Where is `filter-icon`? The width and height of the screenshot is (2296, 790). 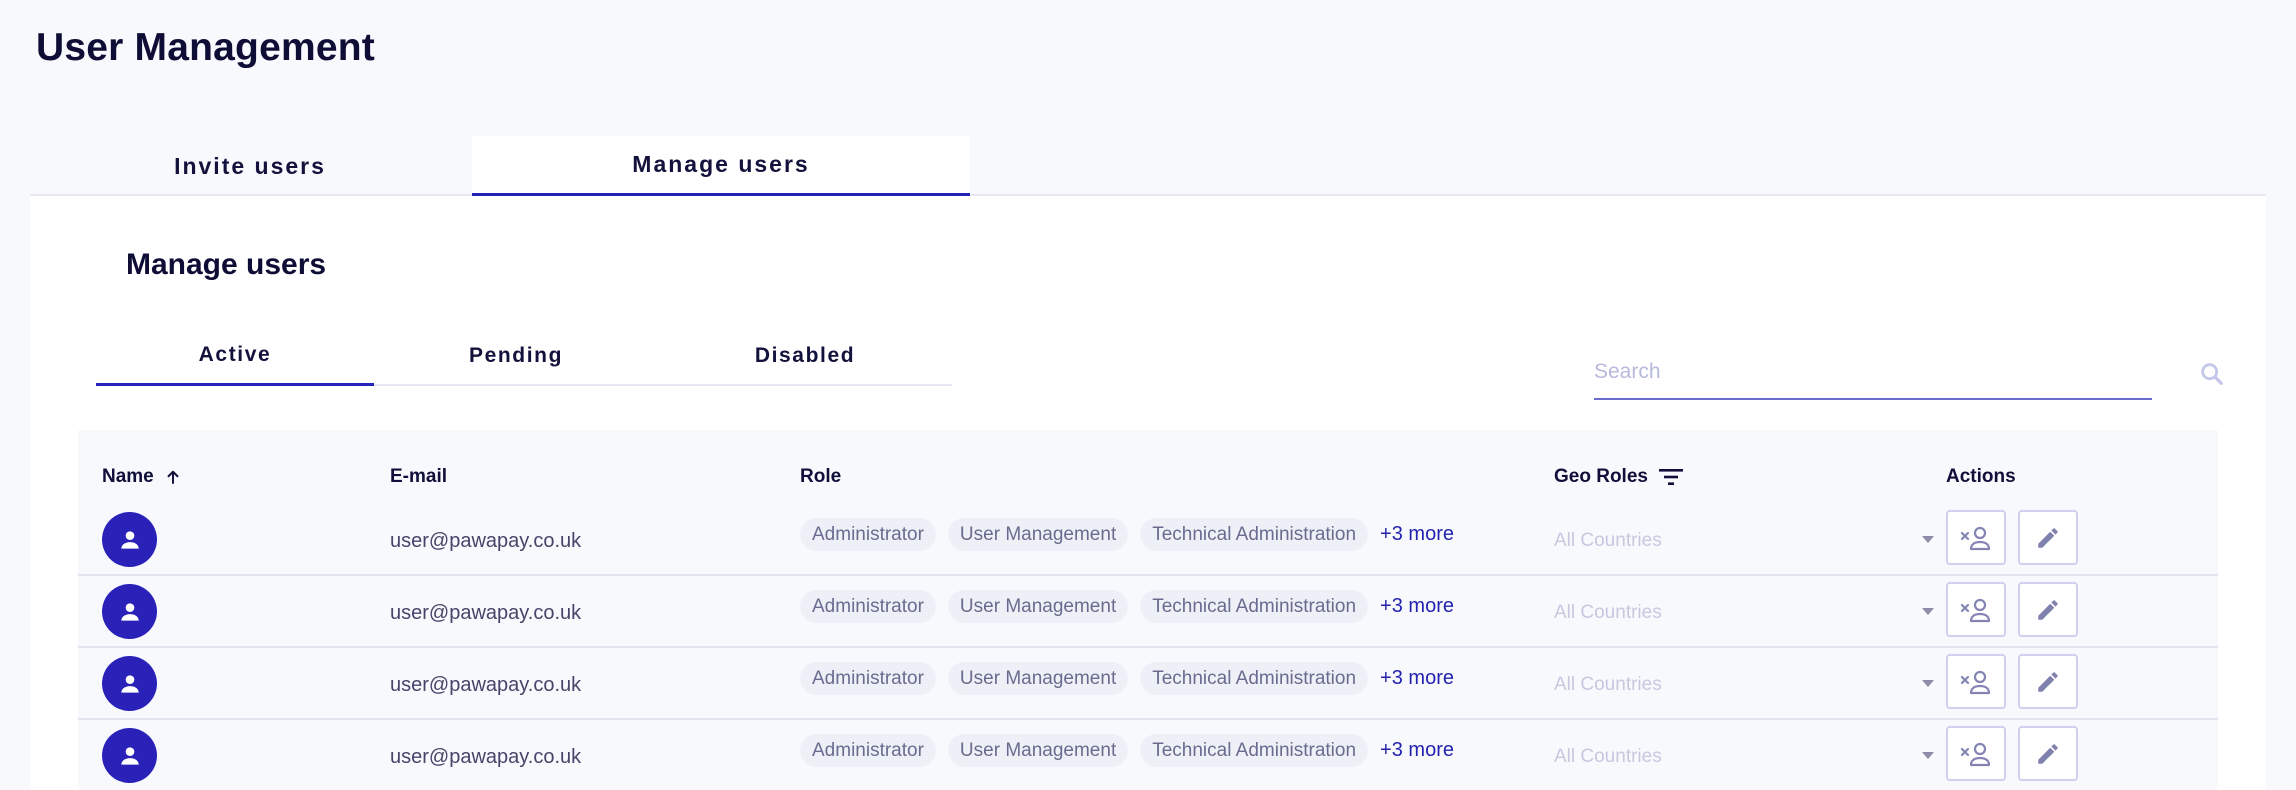
filter-icon is located at coordinates (1671, 477).